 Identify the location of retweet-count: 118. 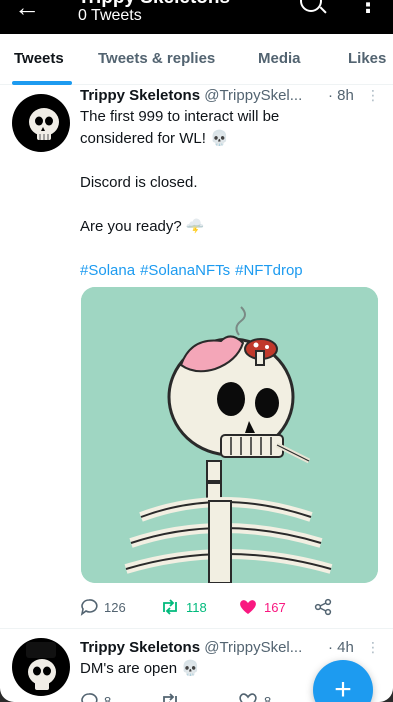
(196, 607).